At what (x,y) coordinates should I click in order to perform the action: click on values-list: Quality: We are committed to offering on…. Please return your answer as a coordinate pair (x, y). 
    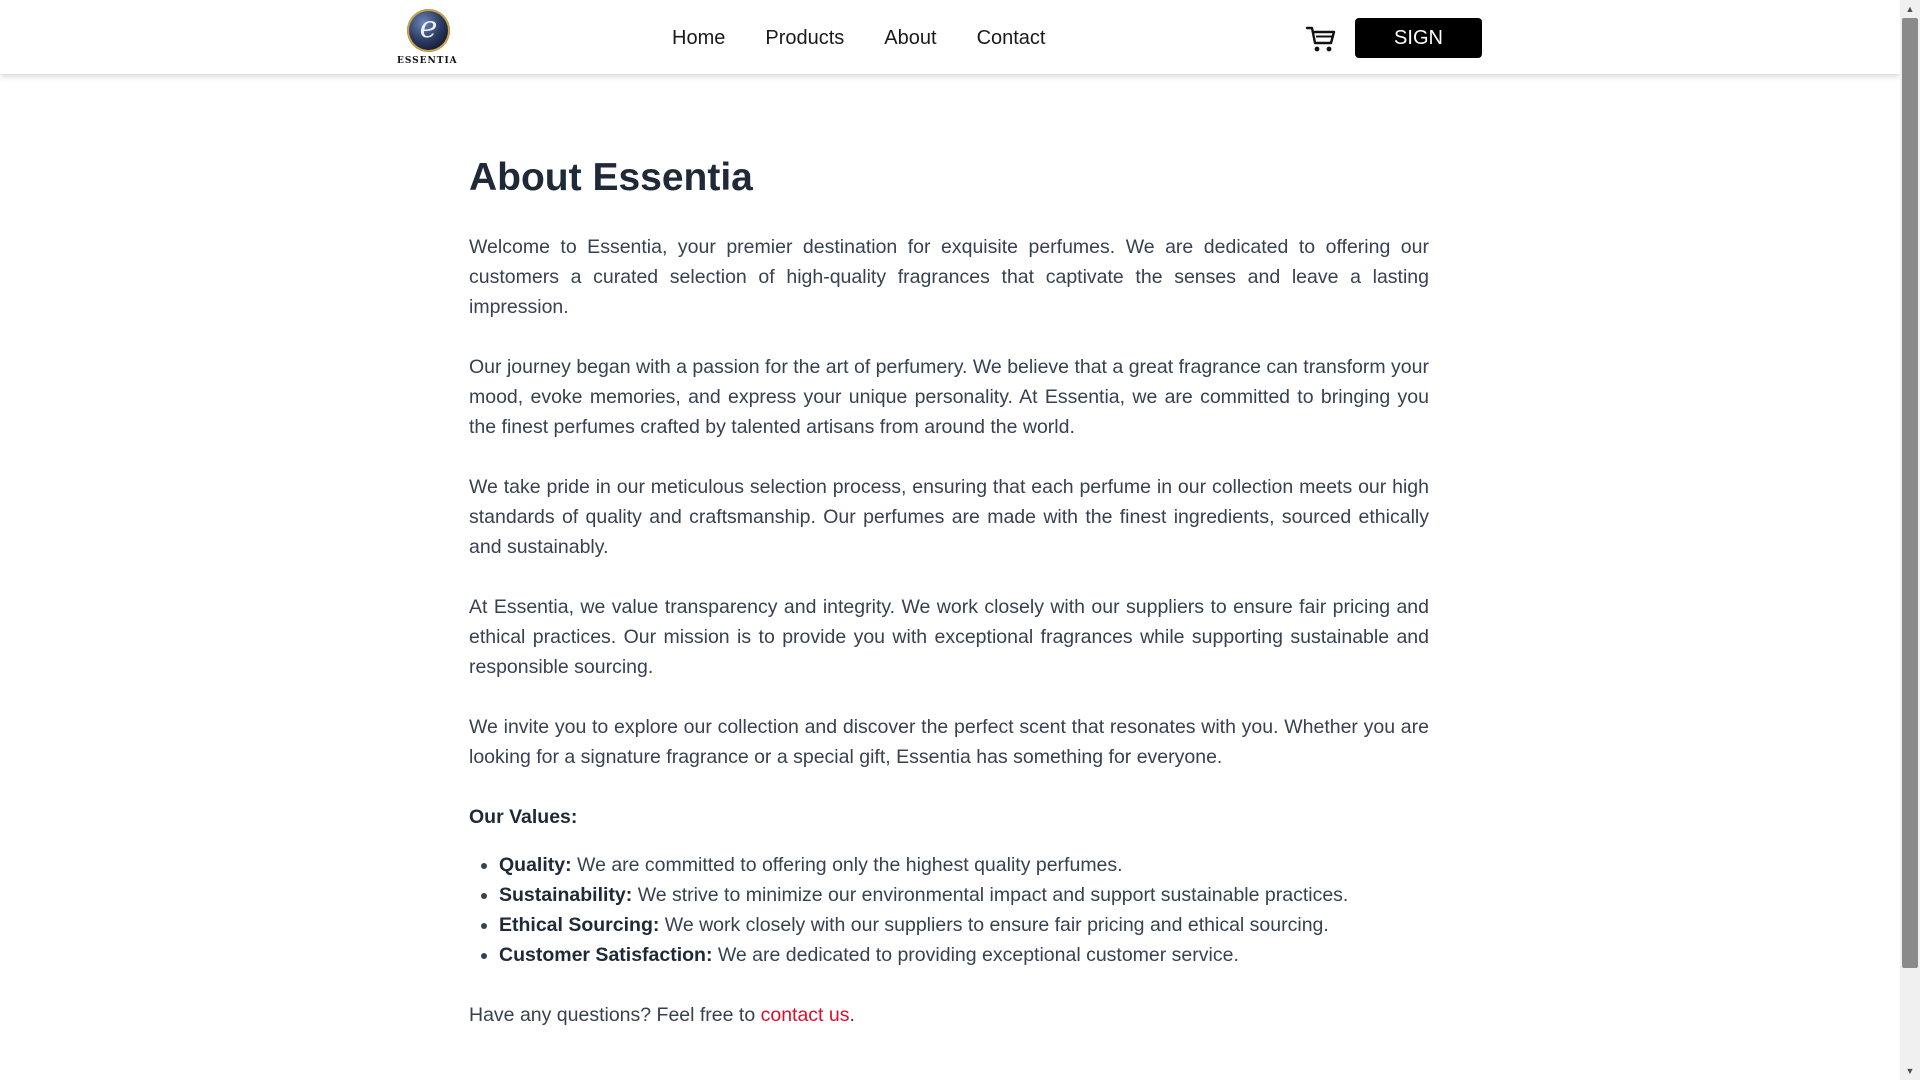
    Looking at the image, I should click on (949, 910).